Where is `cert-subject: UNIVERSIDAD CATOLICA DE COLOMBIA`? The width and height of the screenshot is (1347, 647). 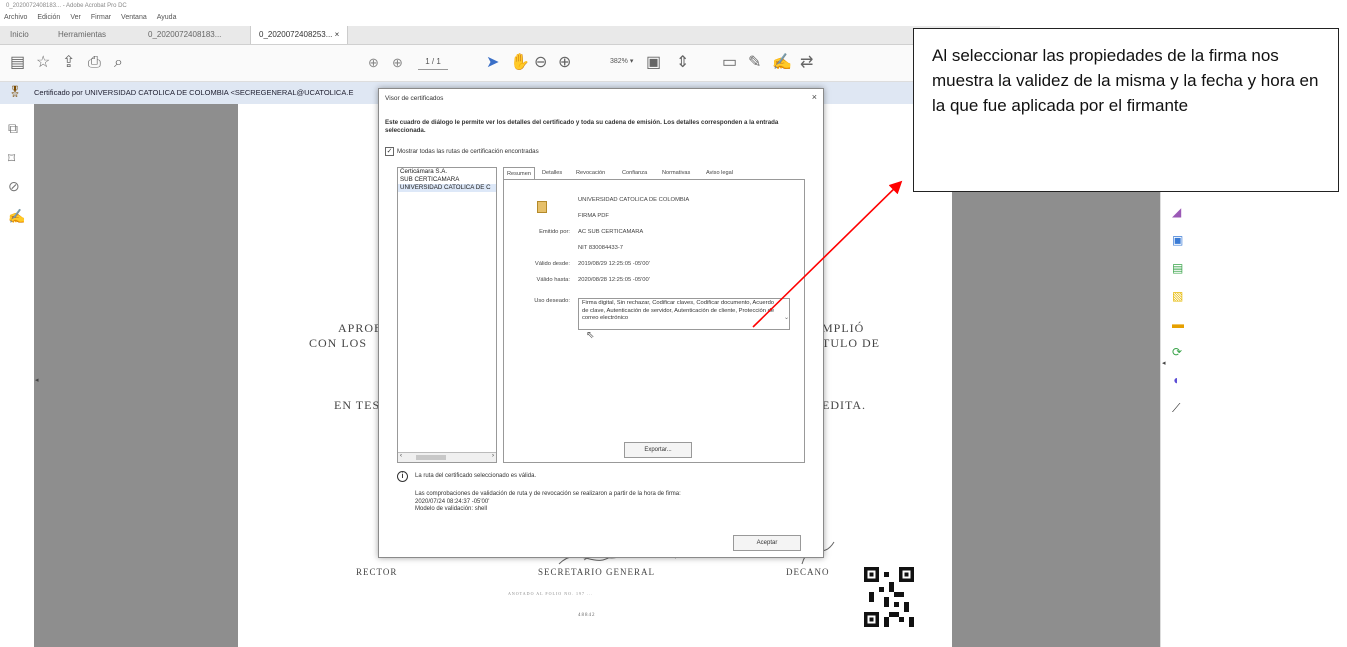 cert-subject: UNIVERSIDAD CATOLICA DE COLOMBIA is located at coordinates (634, 200).